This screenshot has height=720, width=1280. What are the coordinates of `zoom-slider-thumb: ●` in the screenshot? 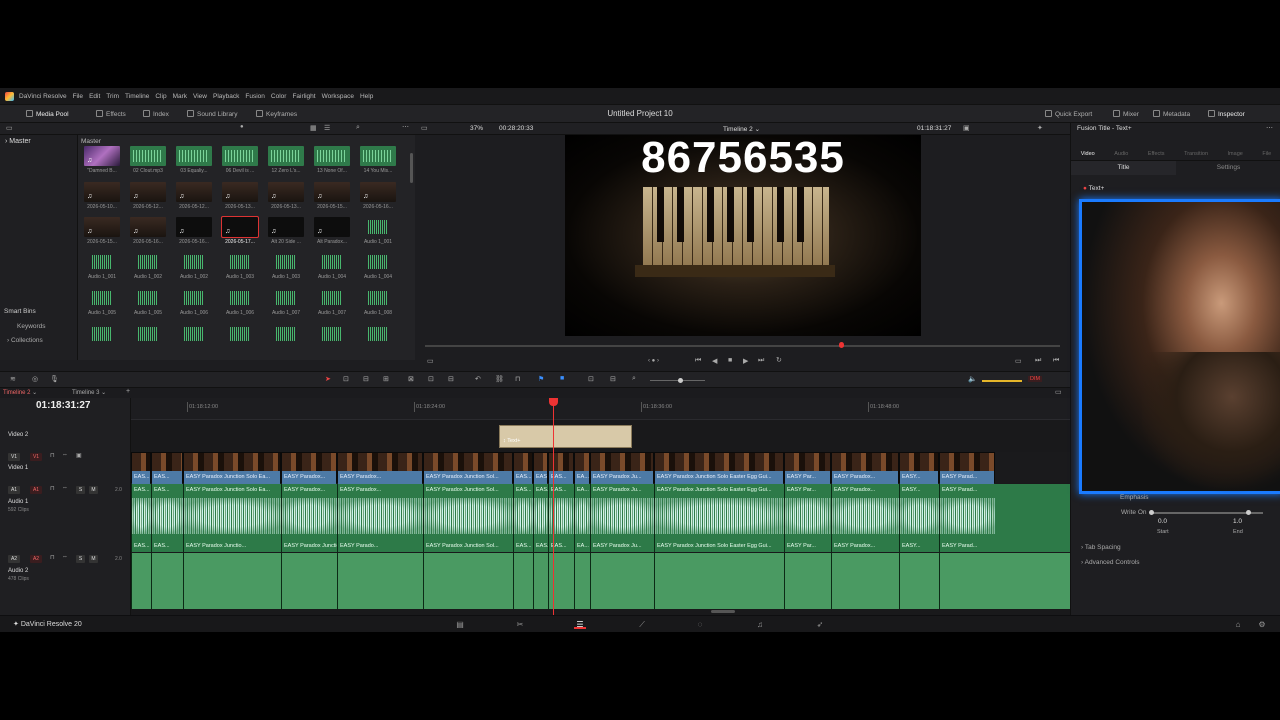 It's located at (242, 127).